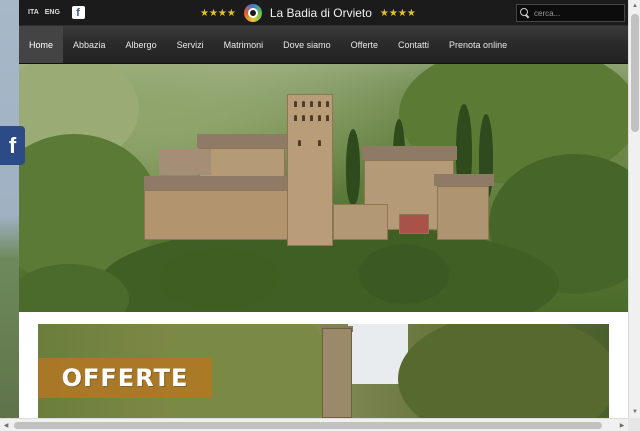  Describe the element at coordinates (307, 44) in the screenshot. I see `nav-item-dove-siamo: Dove siamo` at that location.